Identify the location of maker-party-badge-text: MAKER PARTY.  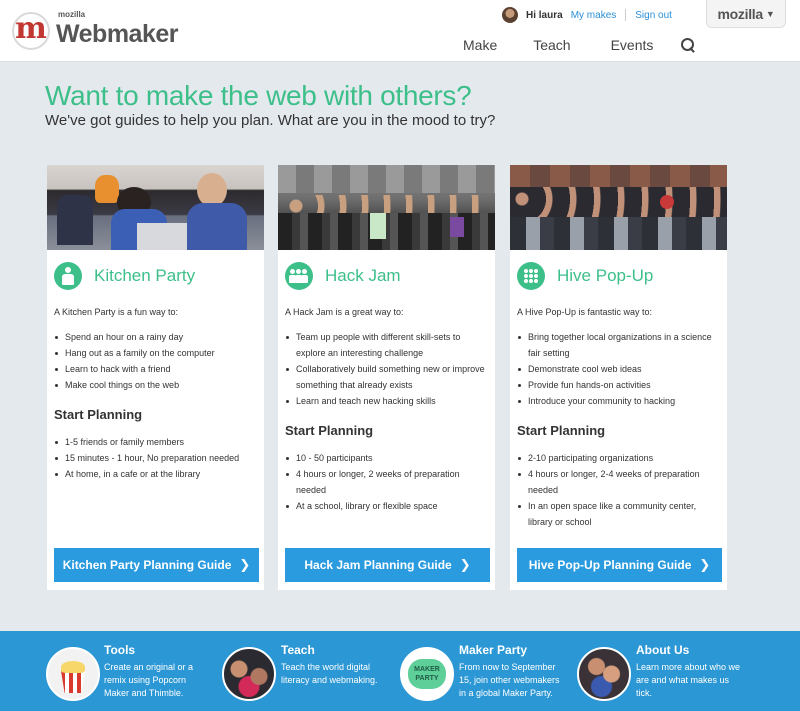
(427, 674).